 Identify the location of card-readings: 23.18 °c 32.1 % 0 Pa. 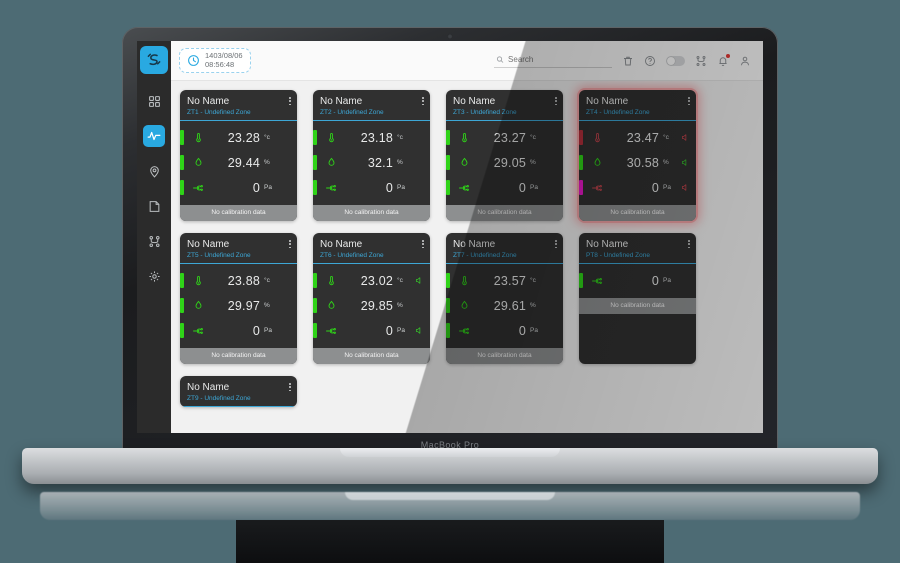
(371, 163).